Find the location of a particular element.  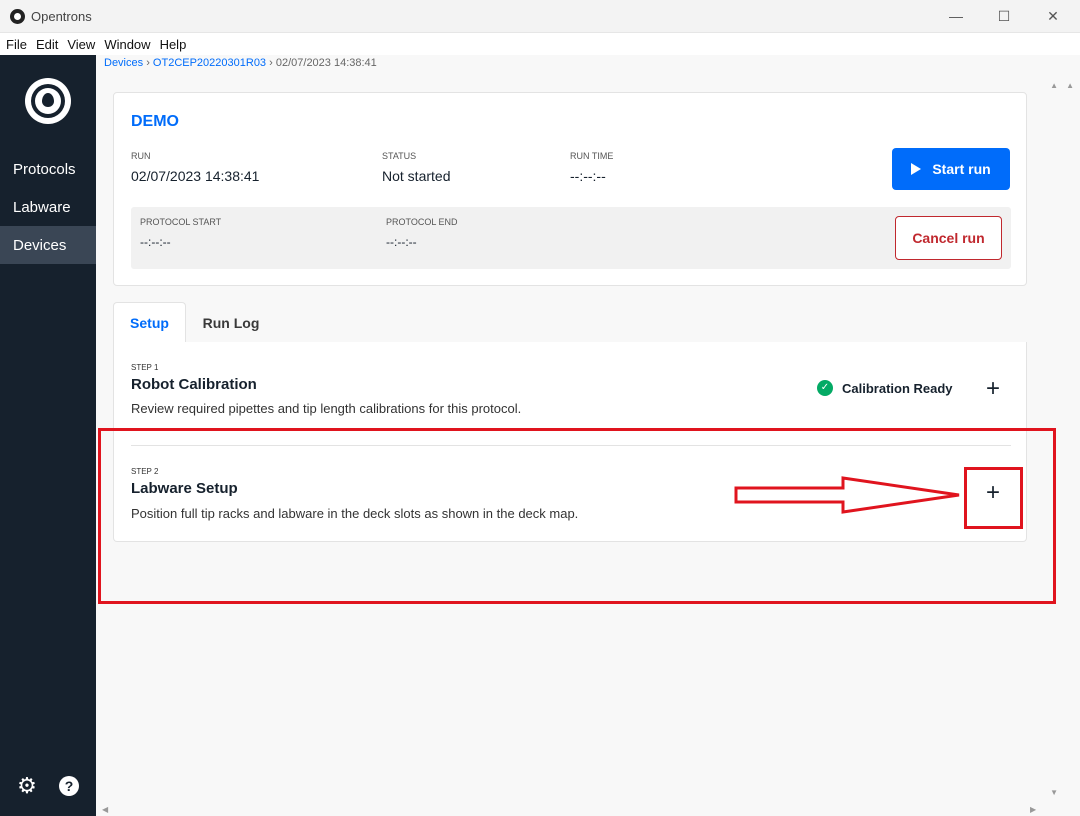

protocol-start-value: --:--:-- is located at coordinates (155, 242).